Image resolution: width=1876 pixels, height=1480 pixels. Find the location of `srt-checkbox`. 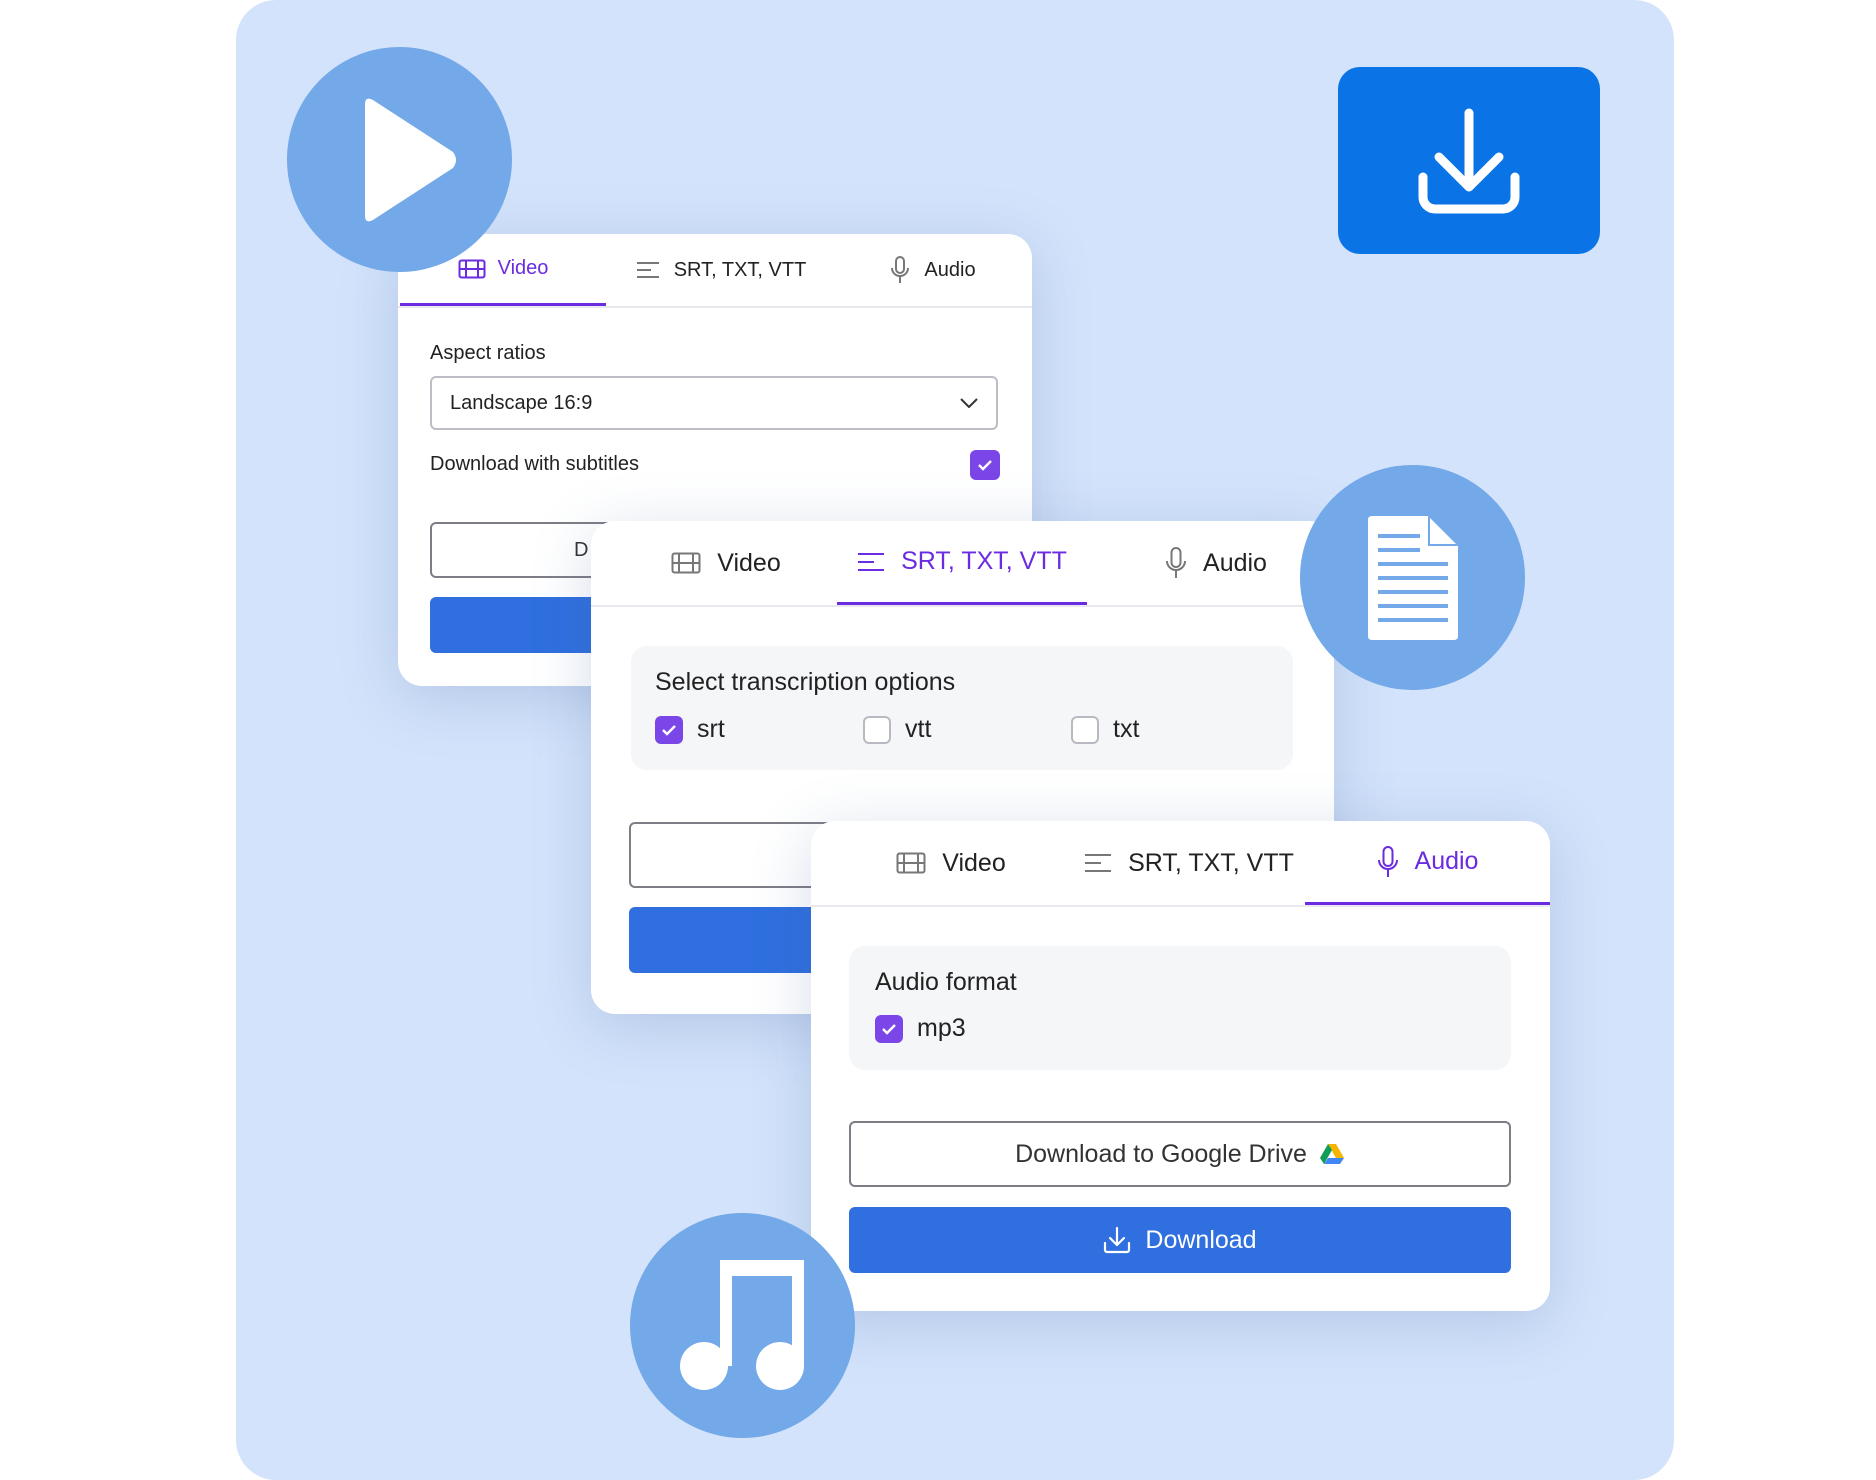

srt-checkbox is located at coordinates (669, 729).